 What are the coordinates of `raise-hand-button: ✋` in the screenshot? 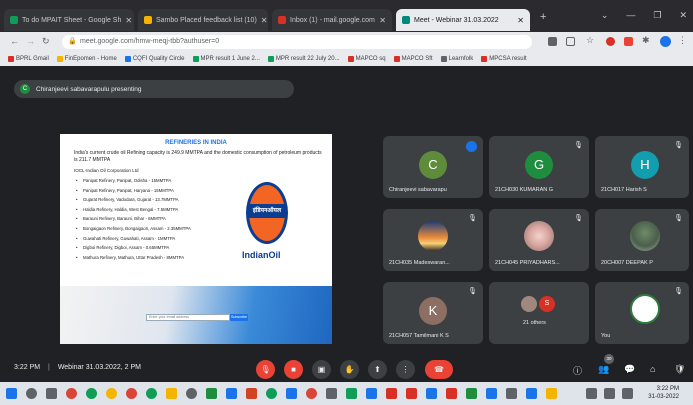 It's located at (349, 369).